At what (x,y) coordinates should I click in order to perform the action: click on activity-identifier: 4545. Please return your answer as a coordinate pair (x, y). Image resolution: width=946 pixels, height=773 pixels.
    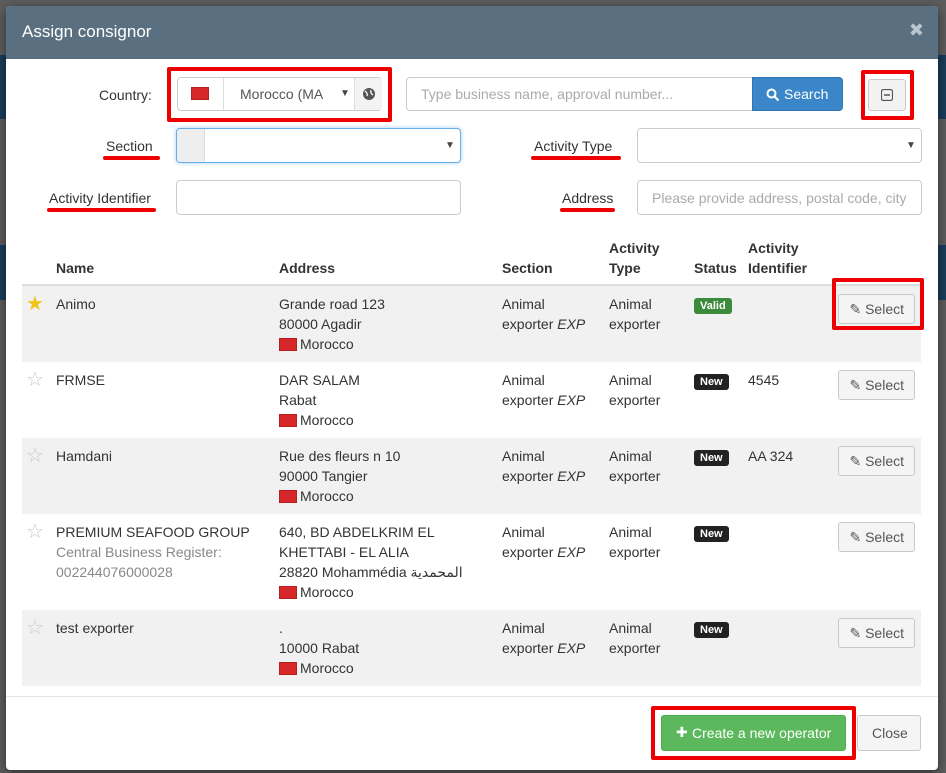
    Looking at the image, I should click on (764, 380).